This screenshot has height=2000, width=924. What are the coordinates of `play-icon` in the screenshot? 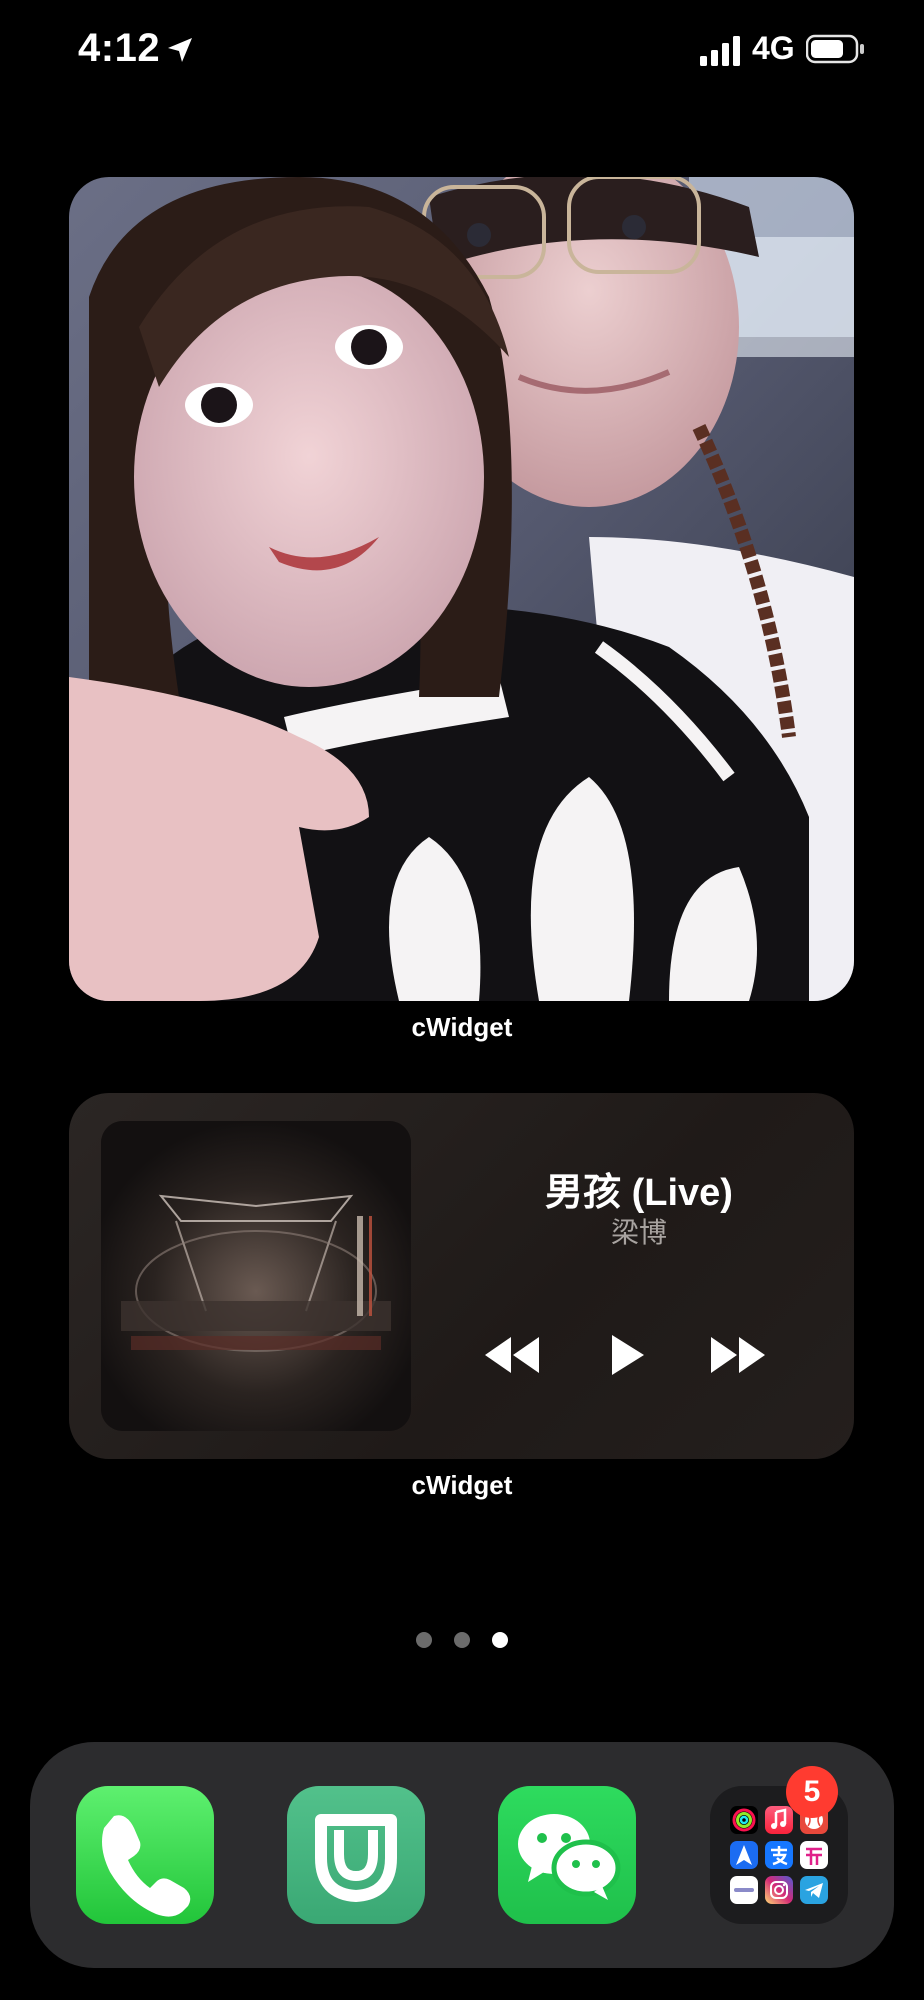 It's located at (628, 1355).